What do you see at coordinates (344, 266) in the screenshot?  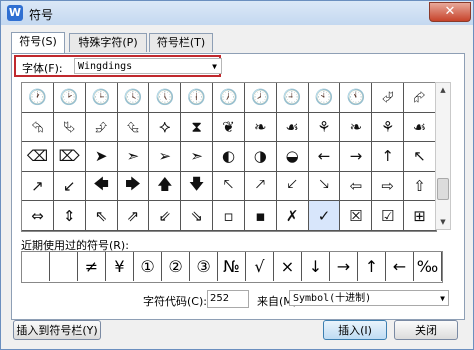 I see `recent-symbol-cell: →` at bounding box center [344, 266].